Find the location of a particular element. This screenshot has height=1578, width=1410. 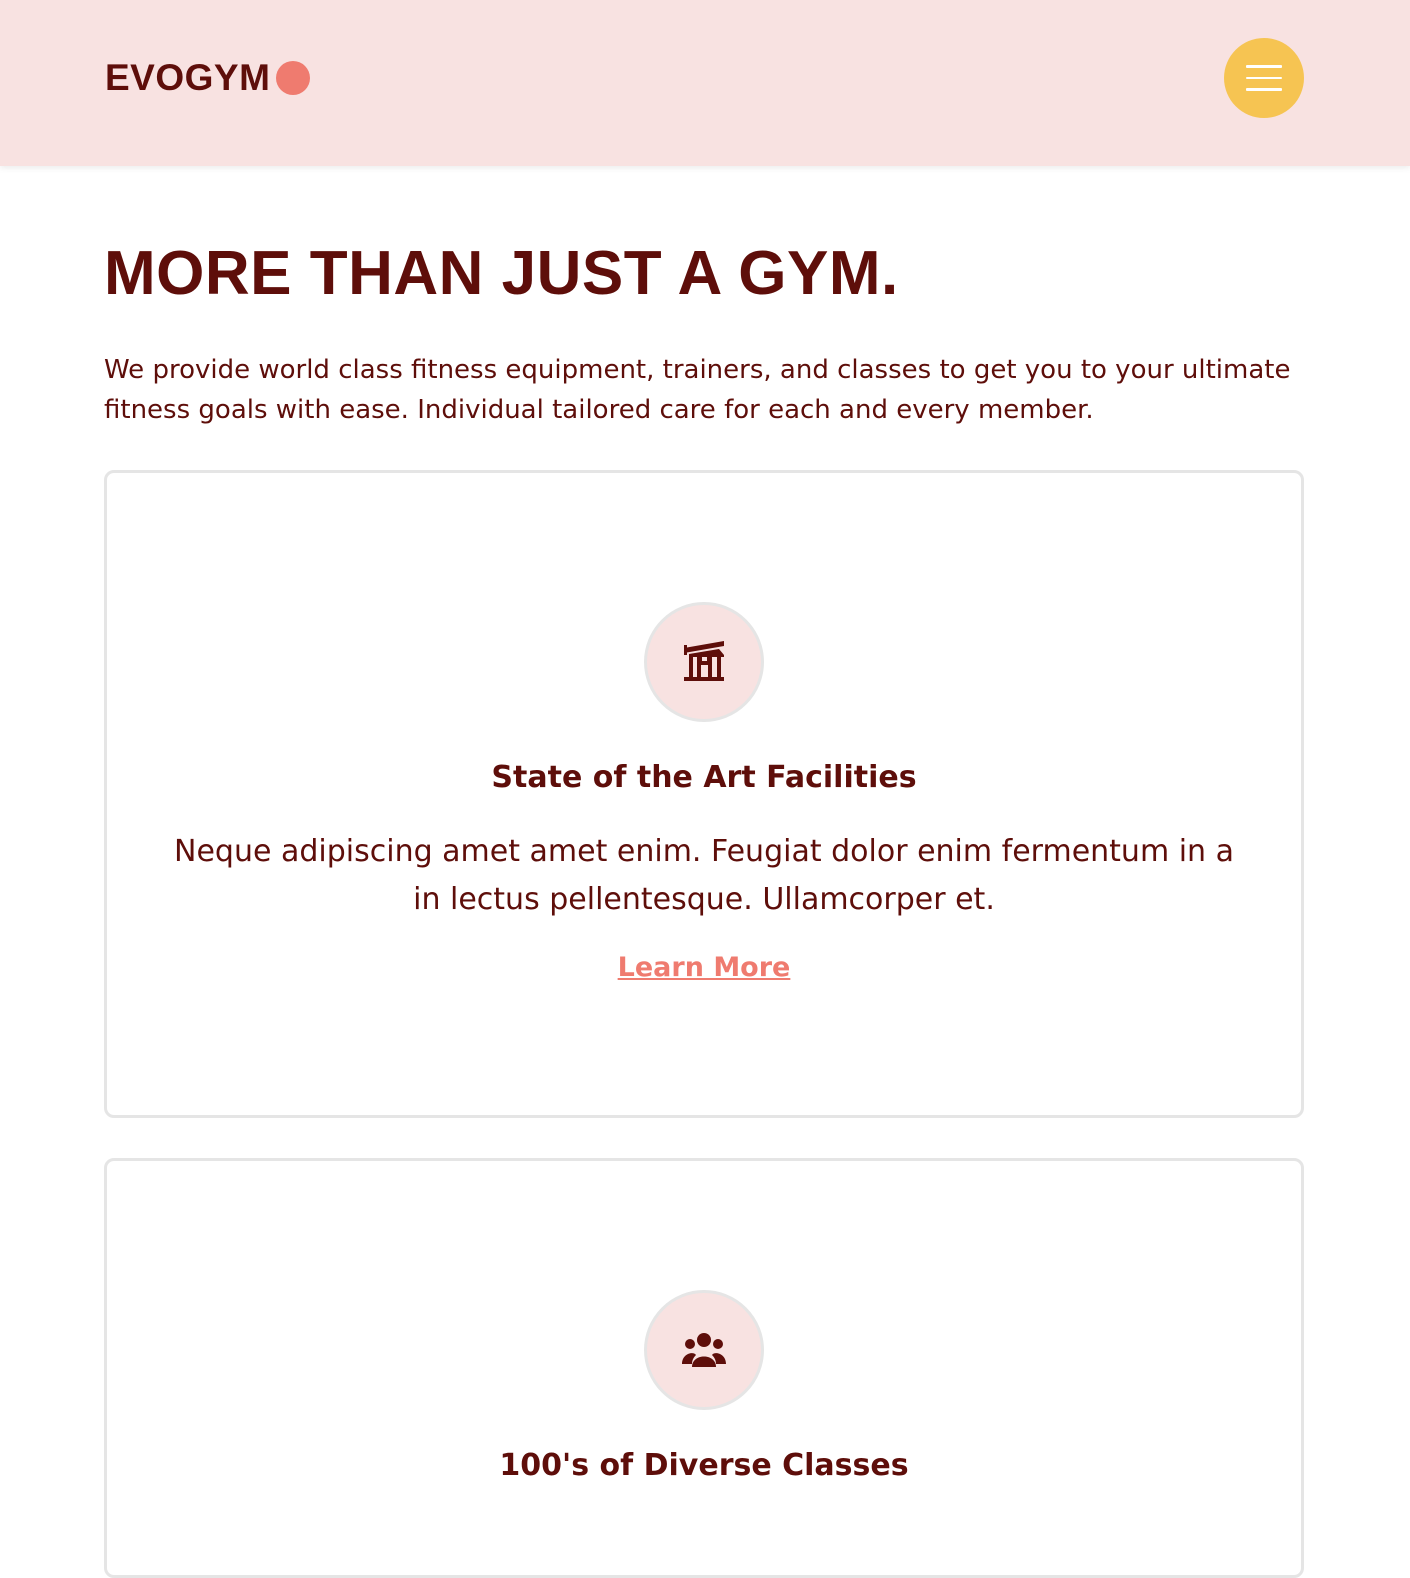

logo: EVOGYM is located at coordinates (208, 77).